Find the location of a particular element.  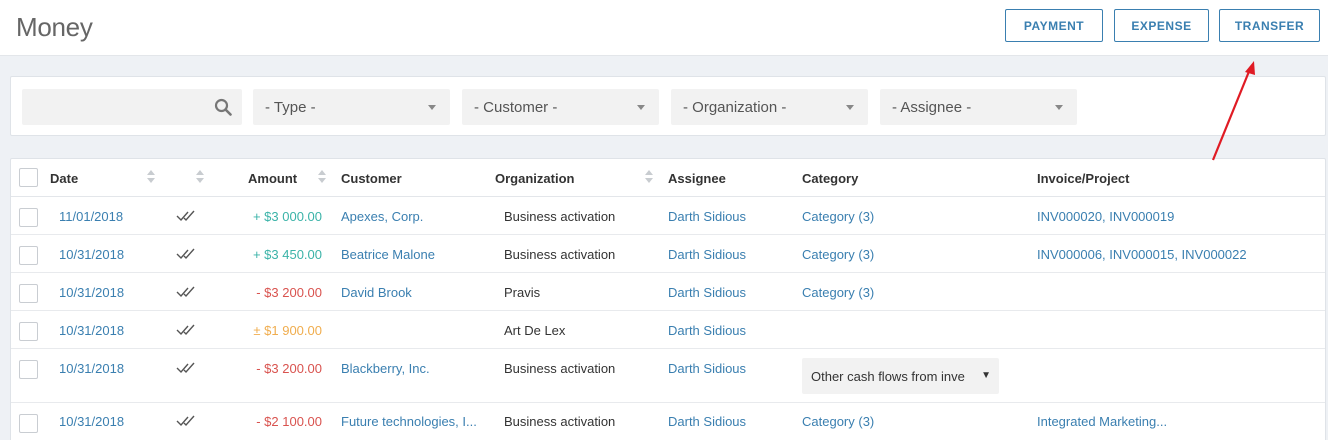

customer-filter-label: - Customer - is located at coordinates (516, 107).